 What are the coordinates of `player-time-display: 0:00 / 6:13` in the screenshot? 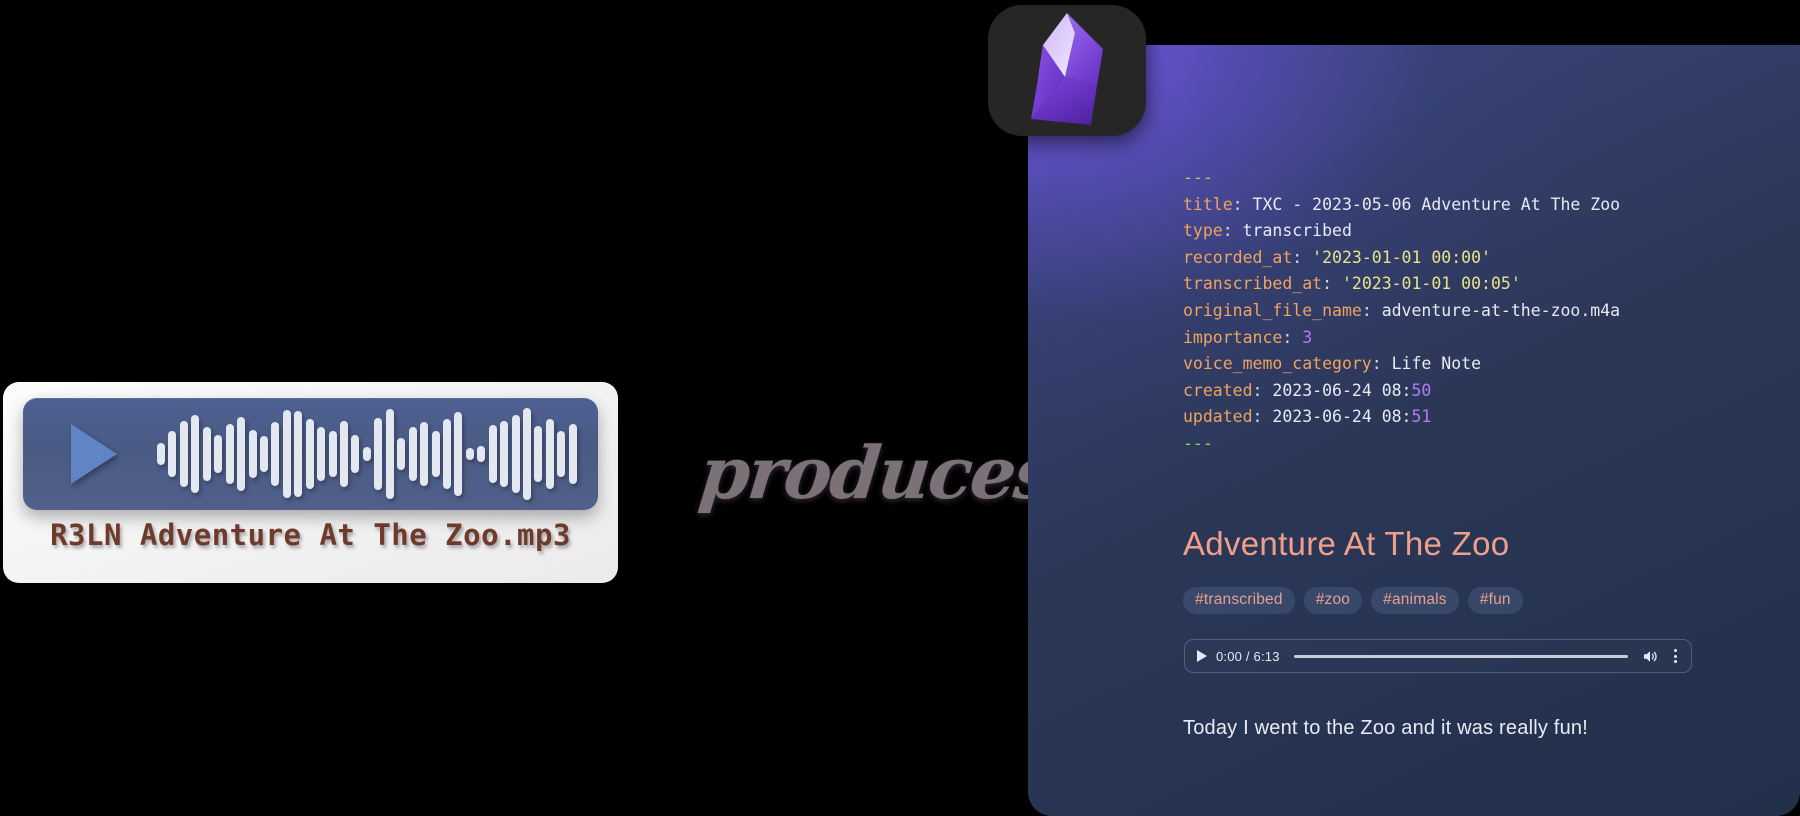 It's located at (1248, 656).